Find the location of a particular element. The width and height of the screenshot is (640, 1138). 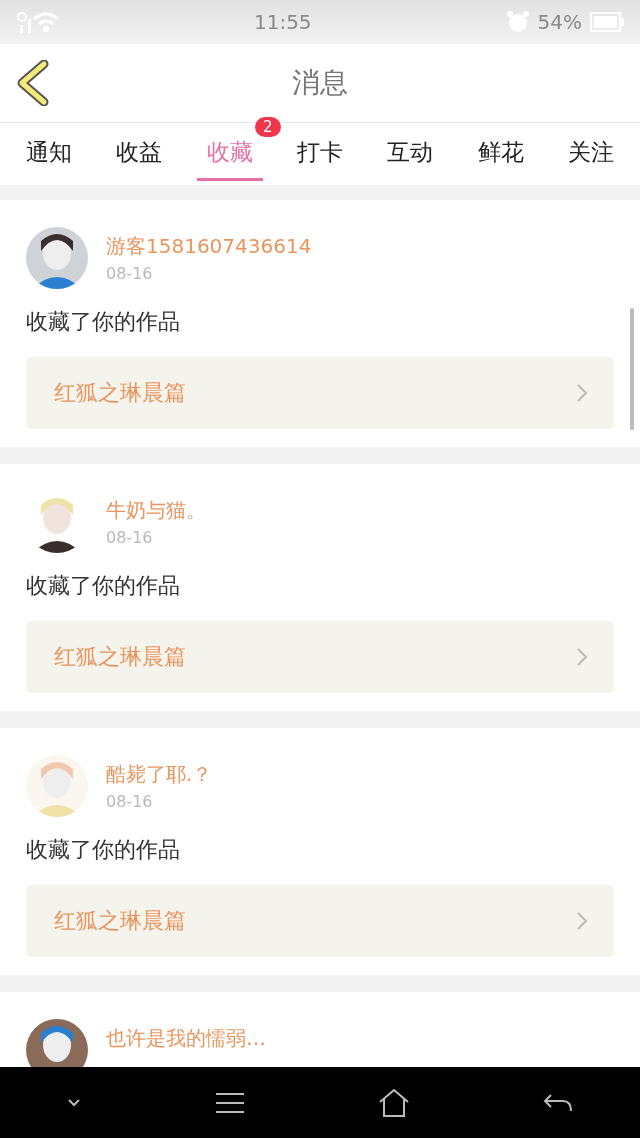

count-badge: 2 is located at coordinates (268, 127).